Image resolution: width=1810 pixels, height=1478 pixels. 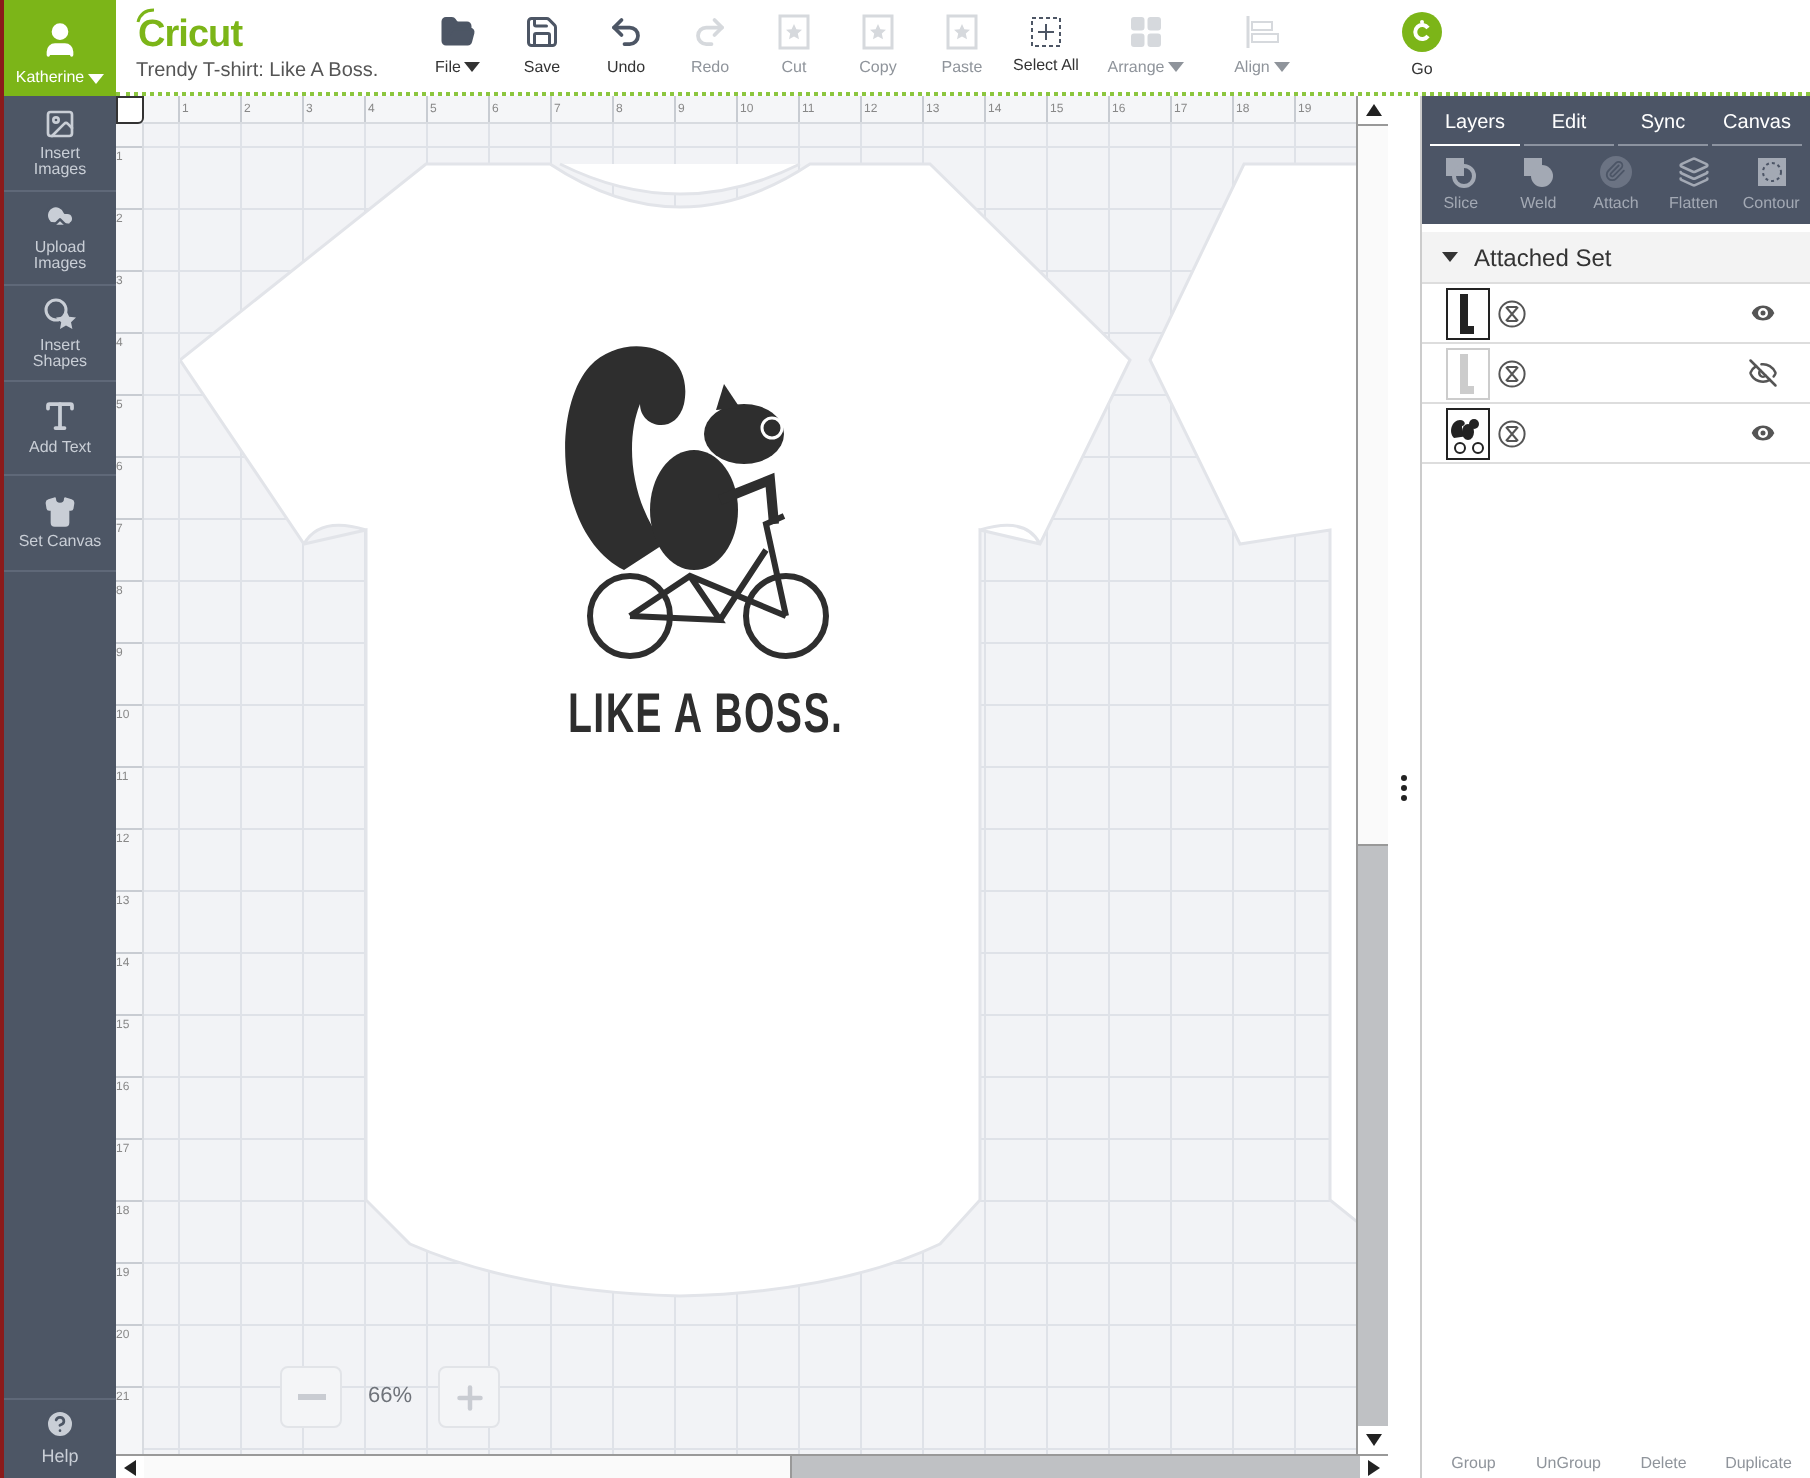 I want to click on undo-icon, so click(x=626, y=31).